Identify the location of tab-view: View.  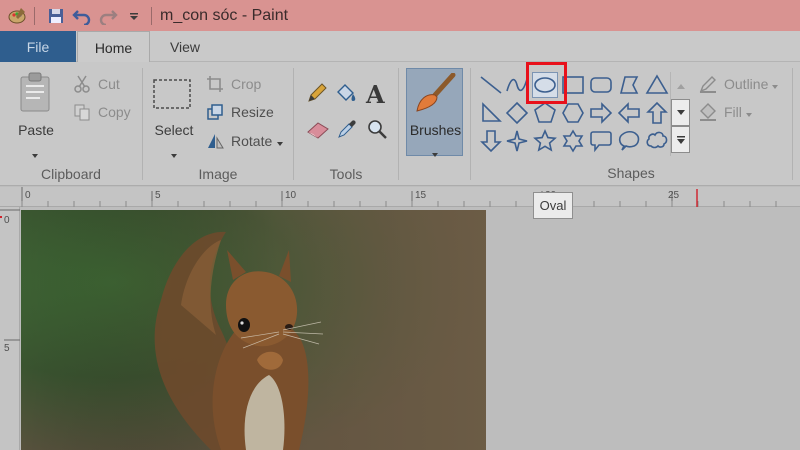
(185, 46).